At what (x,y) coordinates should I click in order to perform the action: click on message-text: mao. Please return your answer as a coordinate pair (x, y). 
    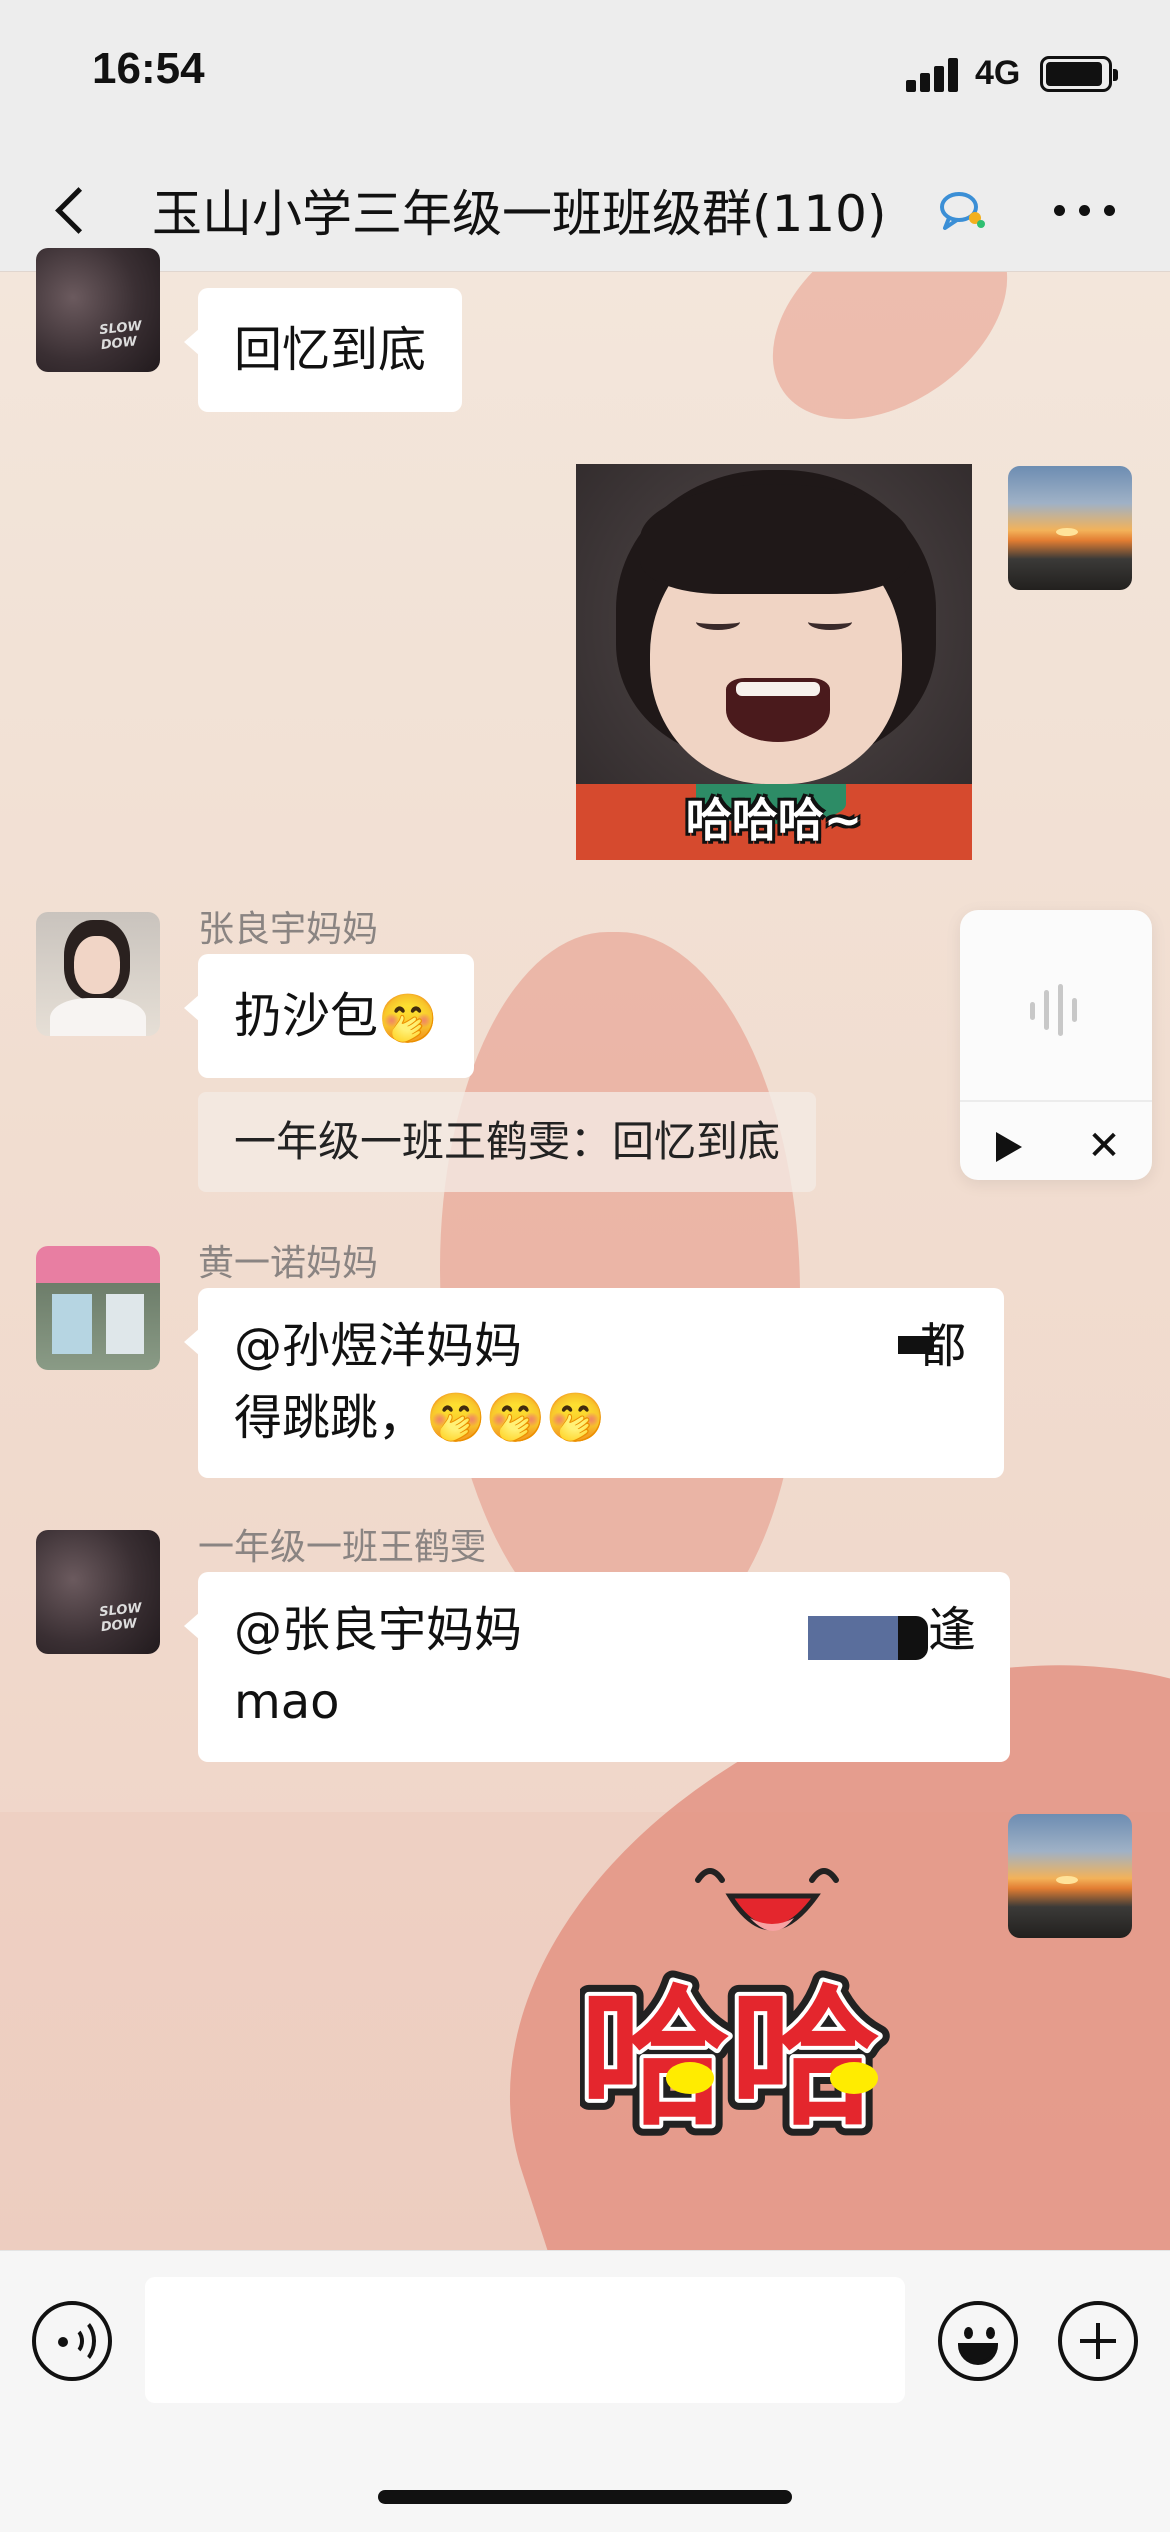
    Looking at the image, I should click on (287, 1702).